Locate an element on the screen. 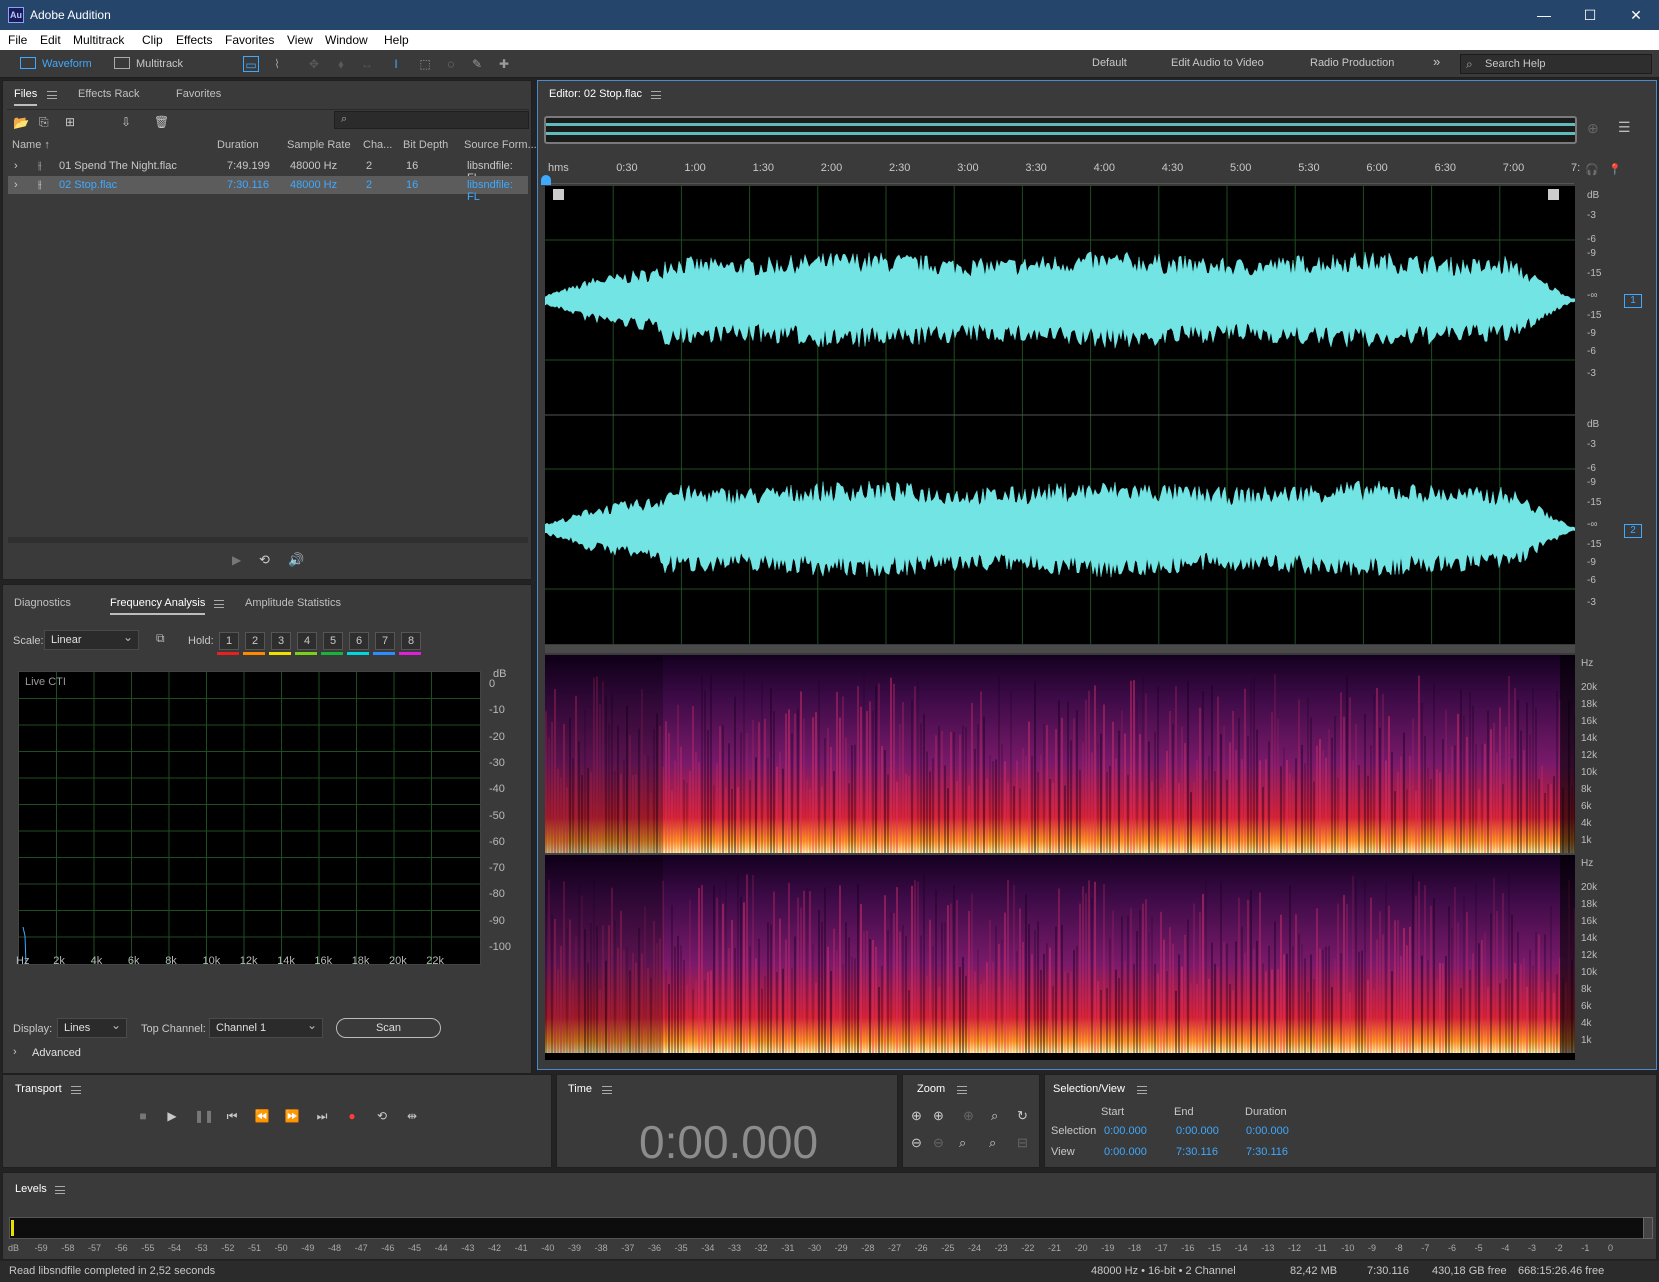 The width and height of the screenshot is (1659, 1282). time-menu-icon is located at coordinates (607, 1090).